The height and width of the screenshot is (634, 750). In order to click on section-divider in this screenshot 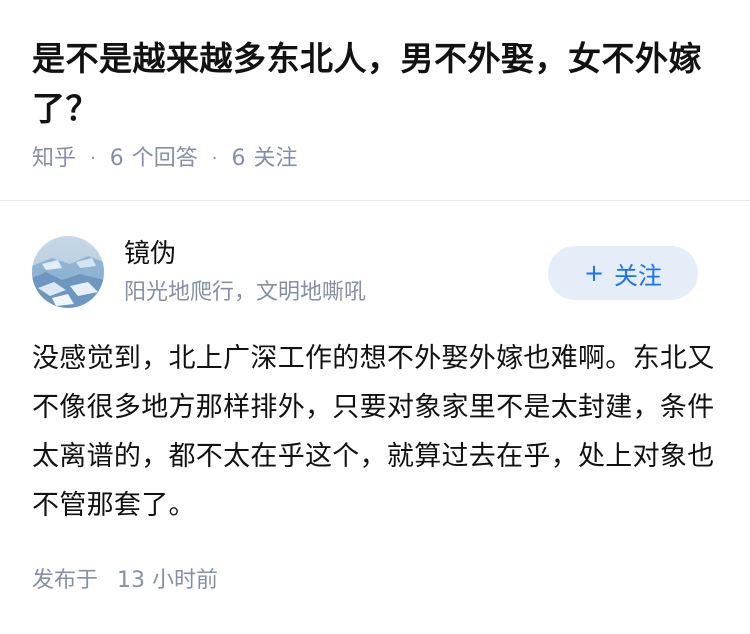, I will do `click(375, 200)`.